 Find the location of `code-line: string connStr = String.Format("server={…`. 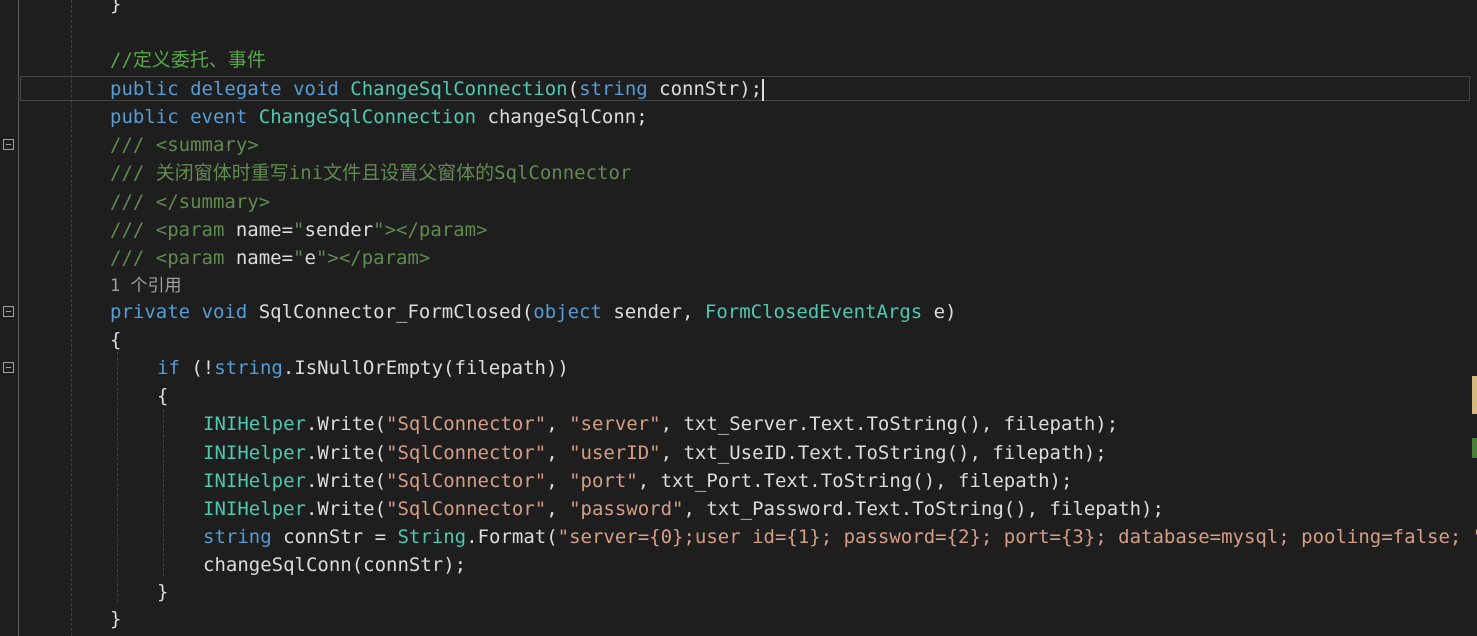

code-line: string connStr = String.Format("server={… is located at coordinates (840, 537).